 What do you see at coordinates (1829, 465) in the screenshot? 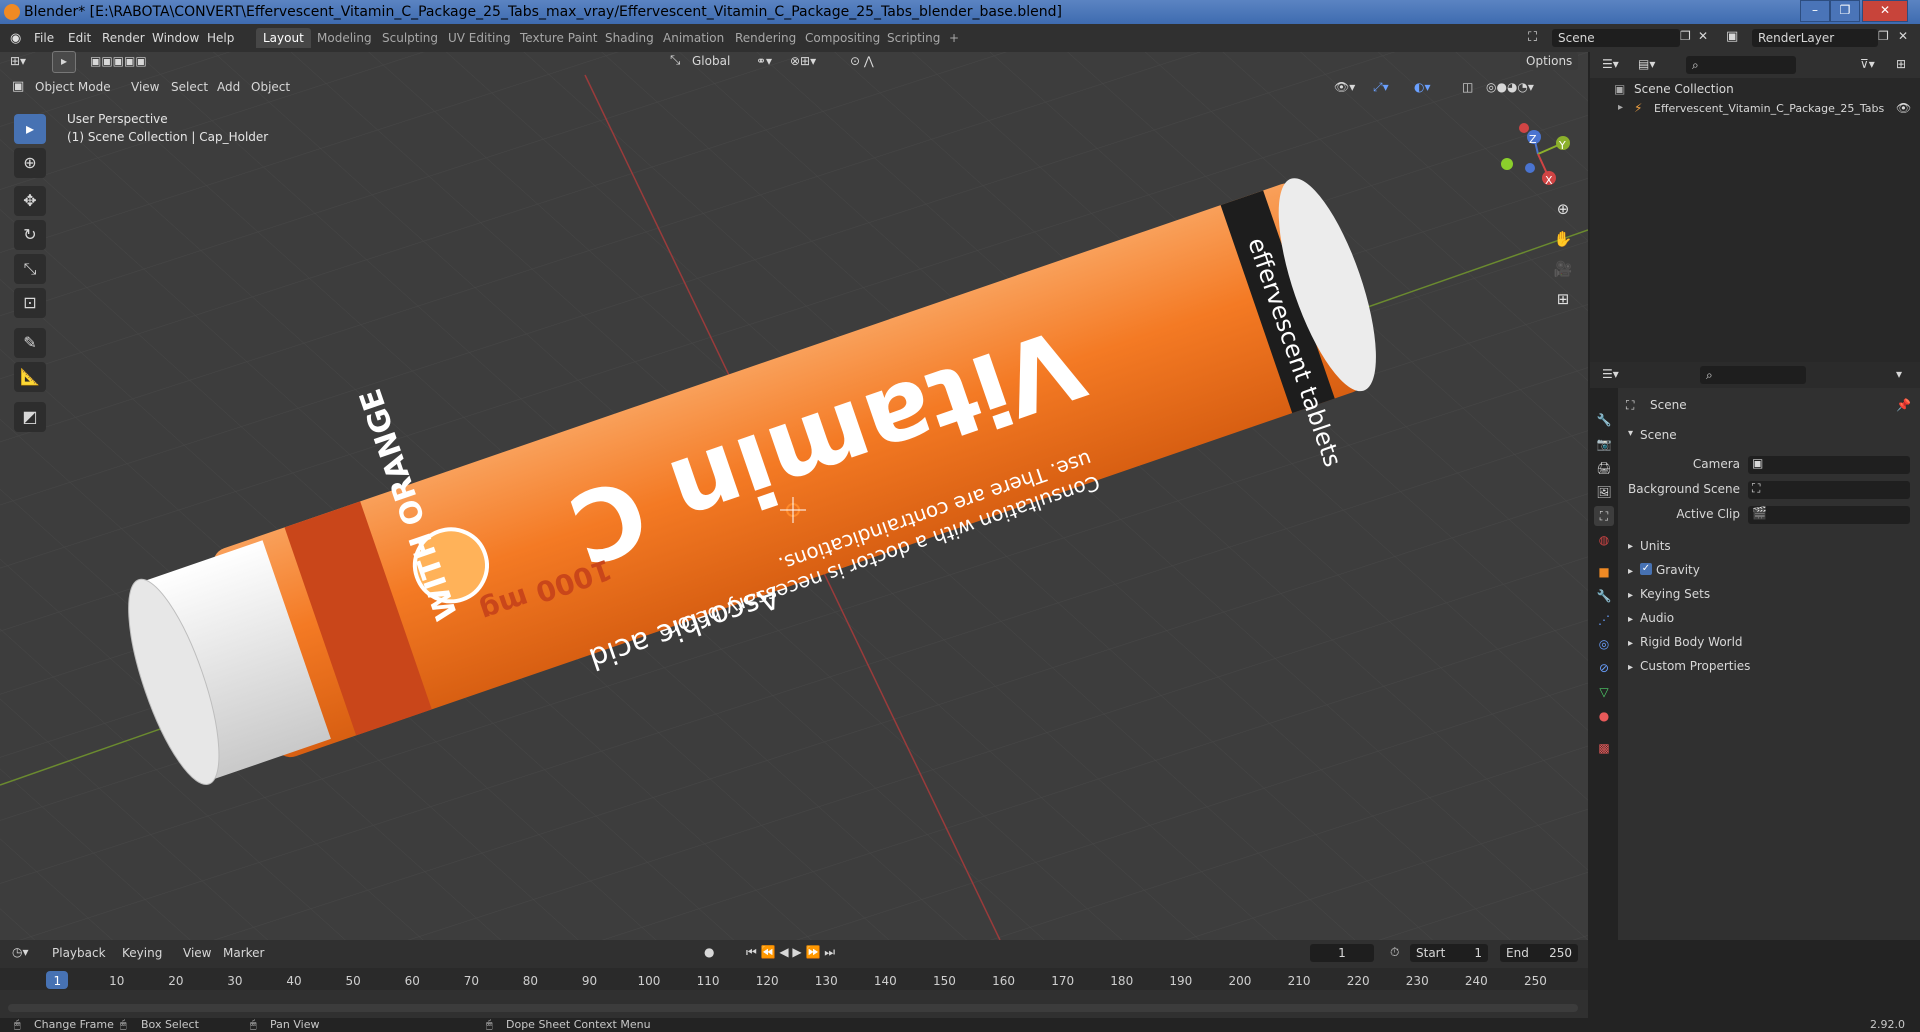
I see `camera-field: ▣` at bounding box center [1829, 465].